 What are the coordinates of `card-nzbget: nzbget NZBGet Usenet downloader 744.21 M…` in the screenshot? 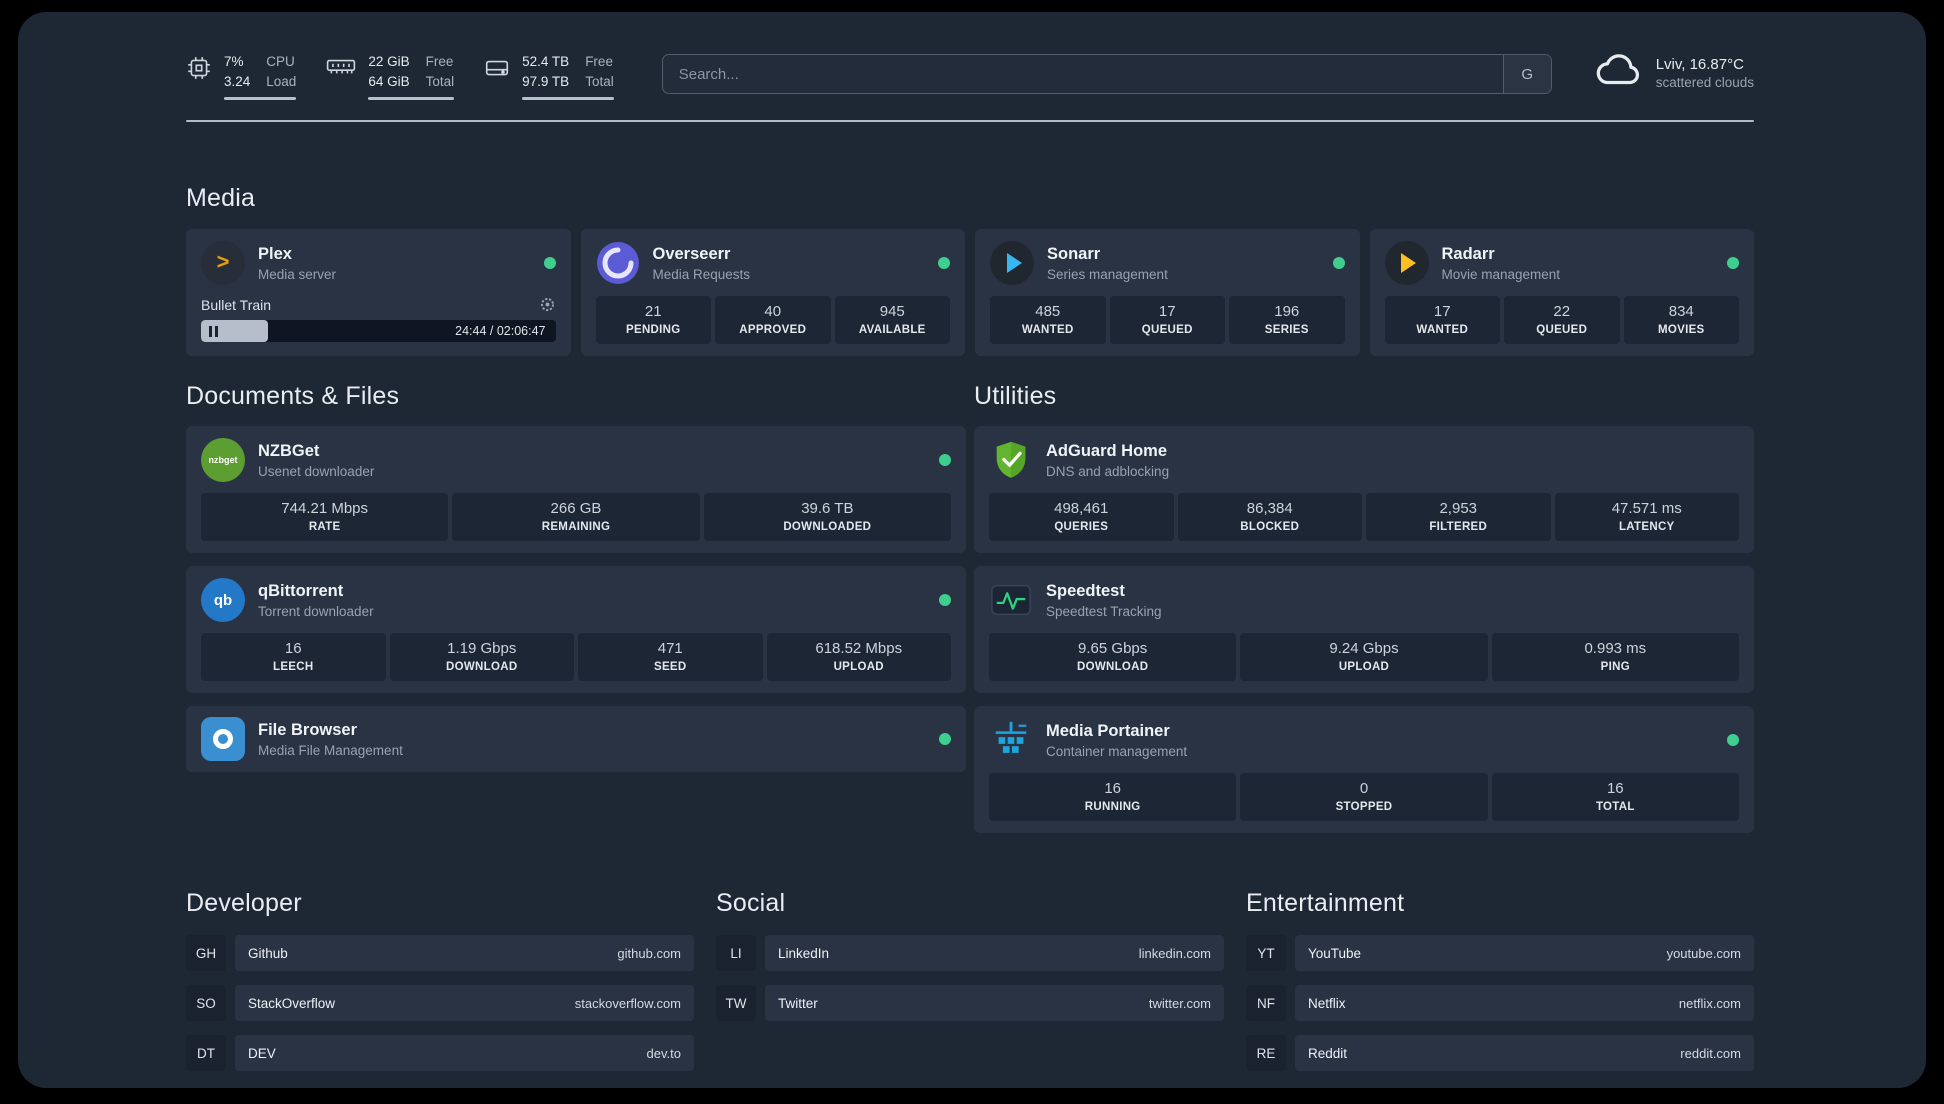 It's located at (576, 490).